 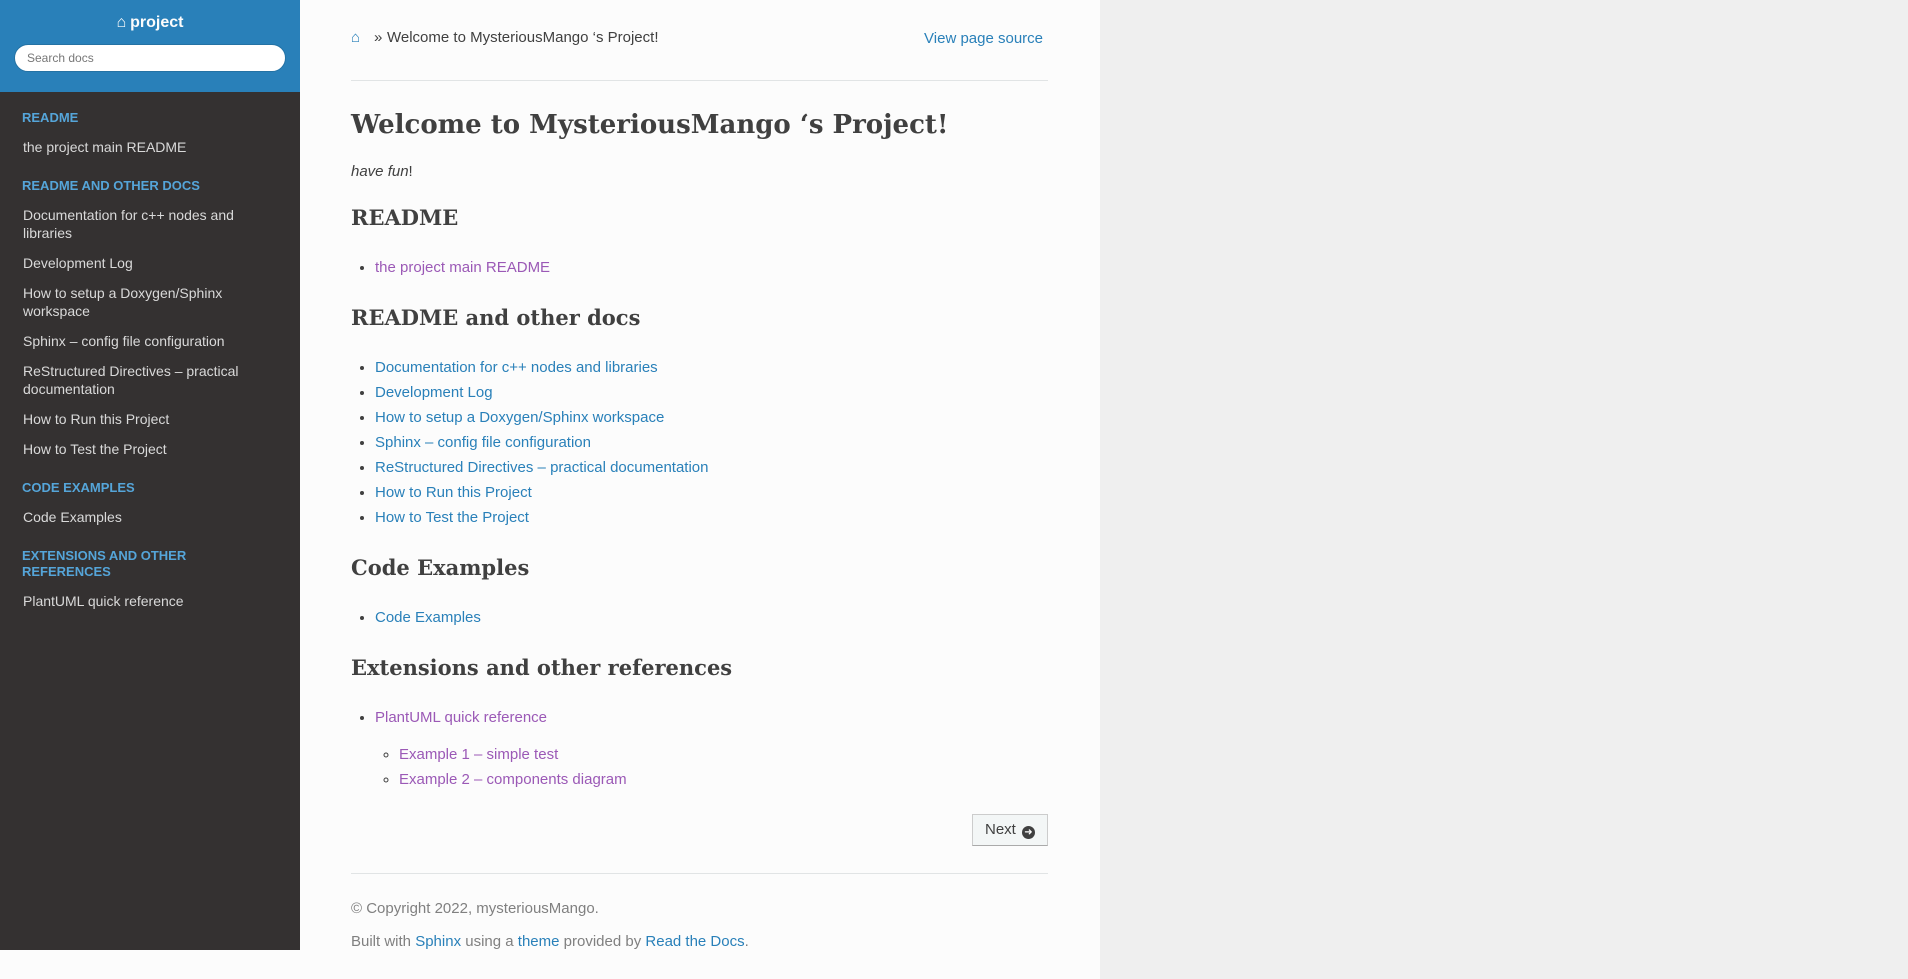 I want to click on list-item: Development Log, so click(x=711, y=392).